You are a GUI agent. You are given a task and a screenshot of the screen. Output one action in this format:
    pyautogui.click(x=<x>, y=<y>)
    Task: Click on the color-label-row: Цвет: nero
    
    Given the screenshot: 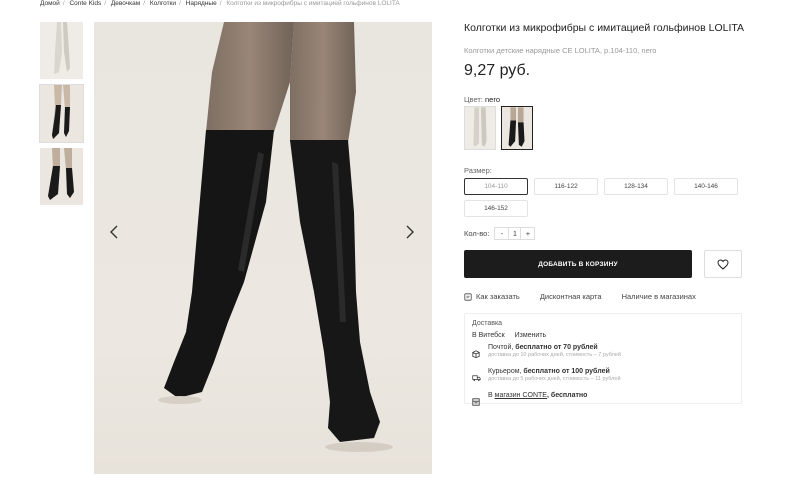 What is the action you would take?
    pyautogui.click(x=482, y=99)
    